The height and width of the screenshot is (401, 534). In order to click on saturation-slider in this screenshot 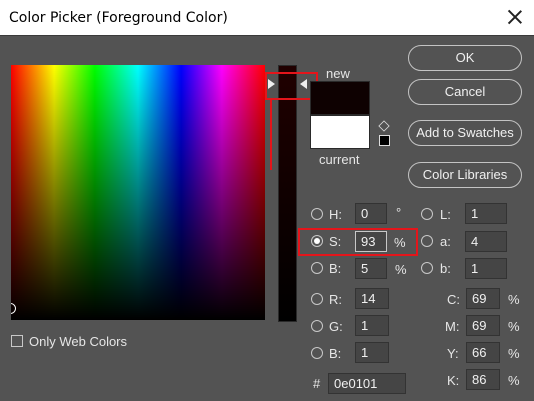, I will do `click(287, 193)`.